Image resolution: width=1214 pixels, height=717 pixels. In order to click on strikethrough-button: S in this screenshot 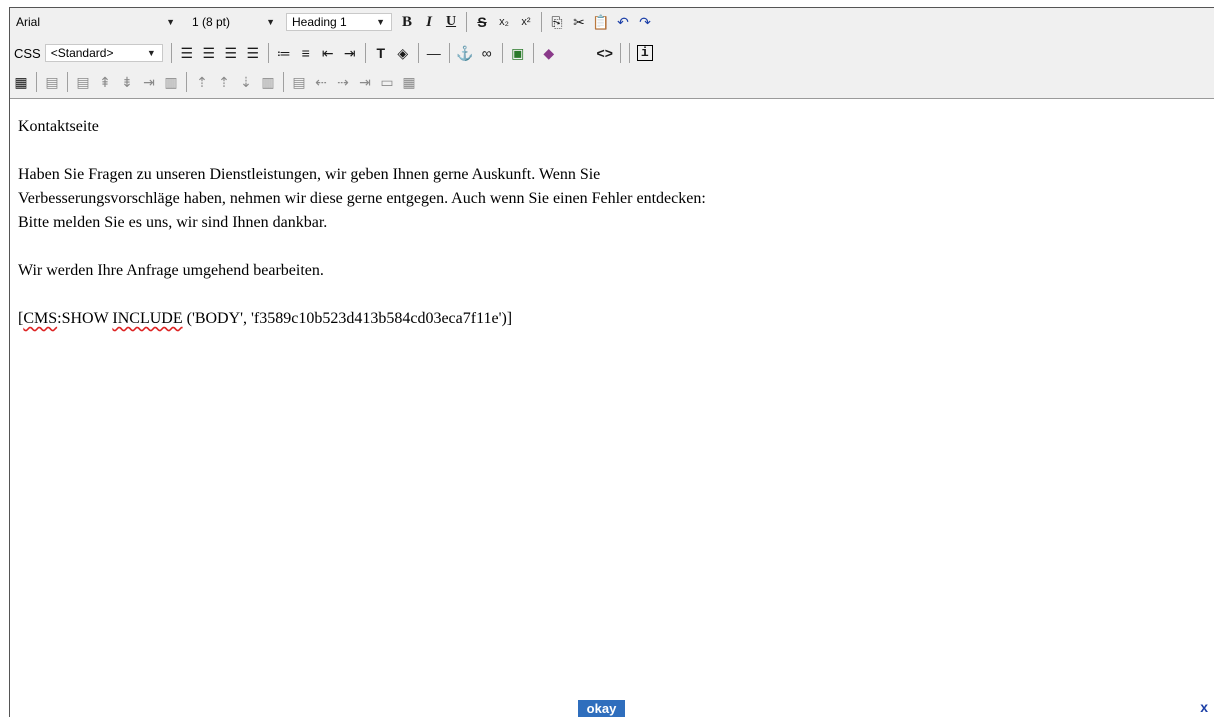, I will do `click(482, 22)`.